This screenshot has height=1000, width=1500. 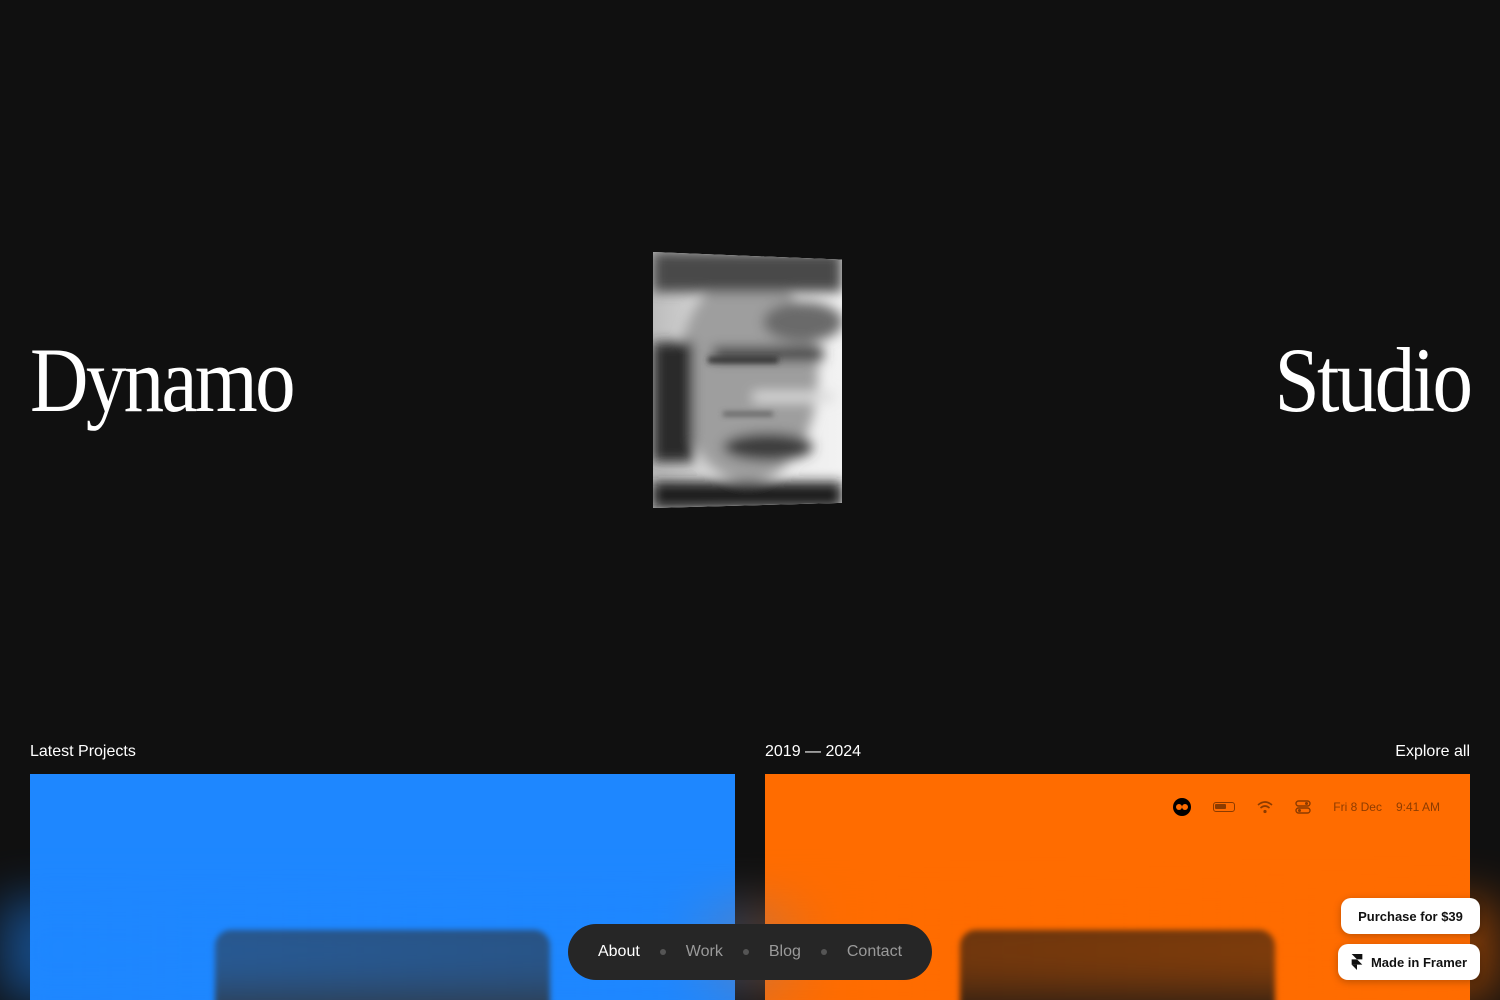 What do you see at coordinates (750, 952) in the screenshot?
I see `bottom-nav: About Work Blog Contact` at bounding box center [750, 952].